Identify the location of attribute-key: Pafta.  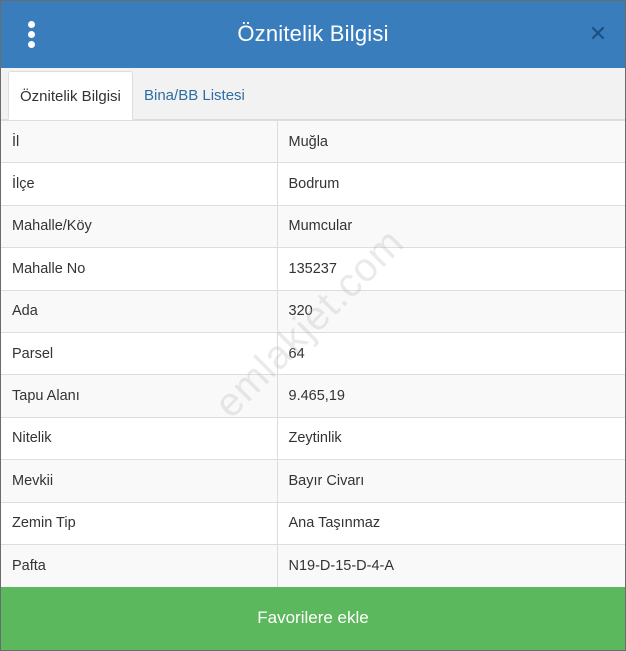
(139, 565).